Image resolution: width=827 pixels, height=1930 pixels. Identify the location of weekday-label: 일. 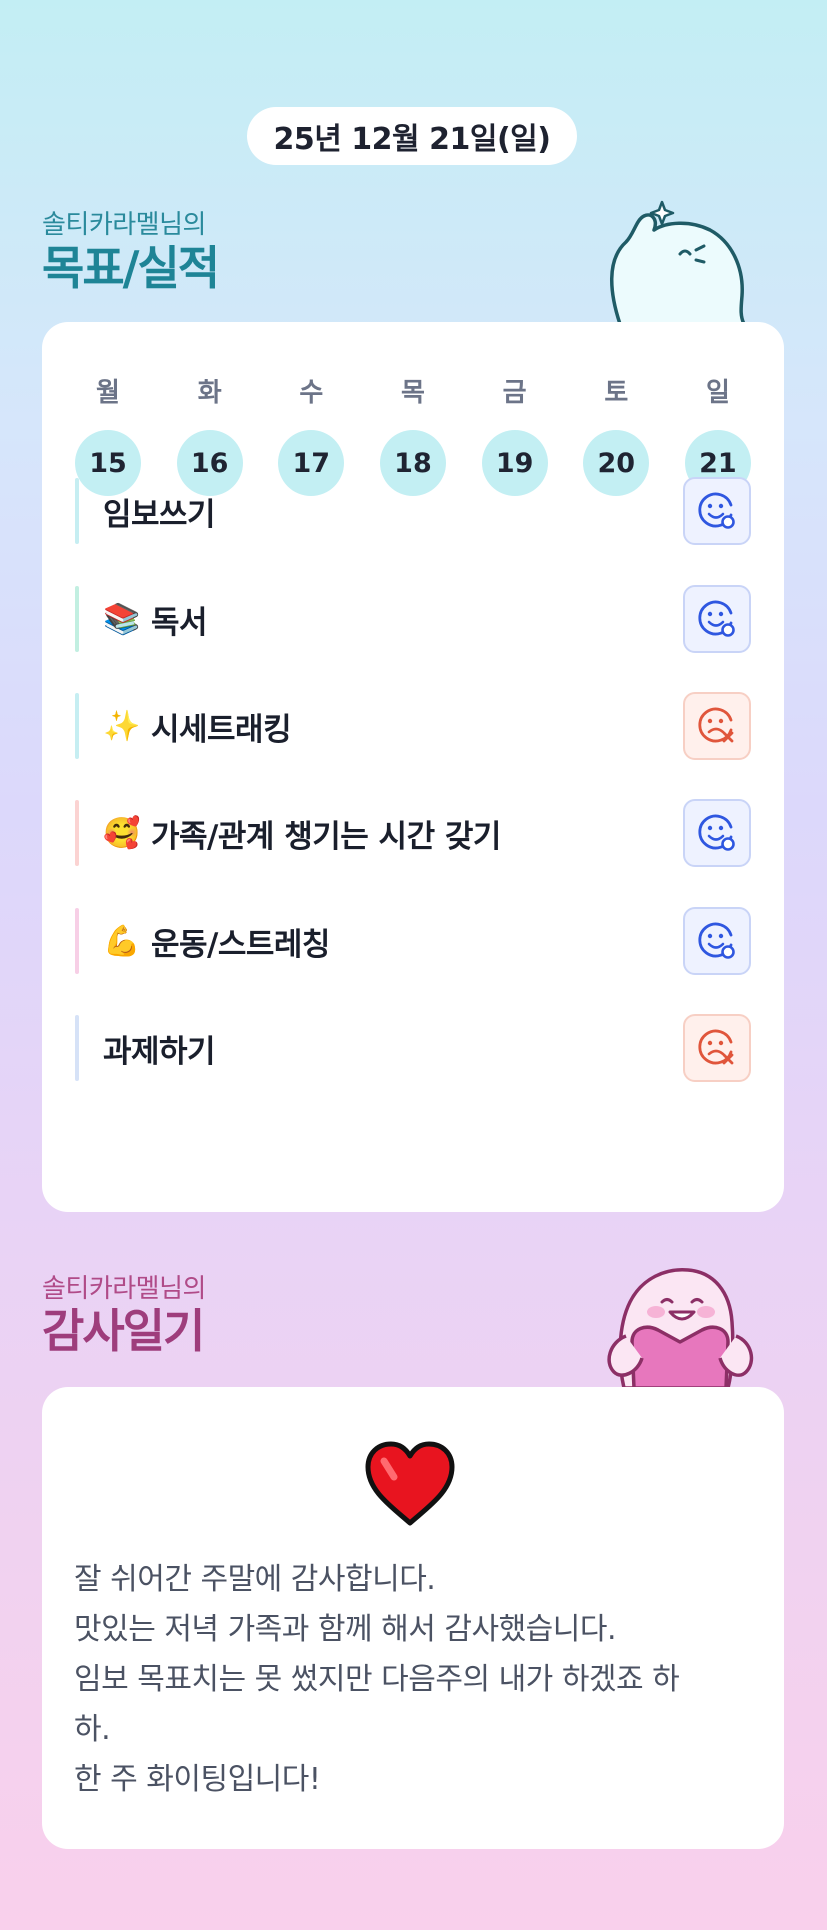
(717, 393).